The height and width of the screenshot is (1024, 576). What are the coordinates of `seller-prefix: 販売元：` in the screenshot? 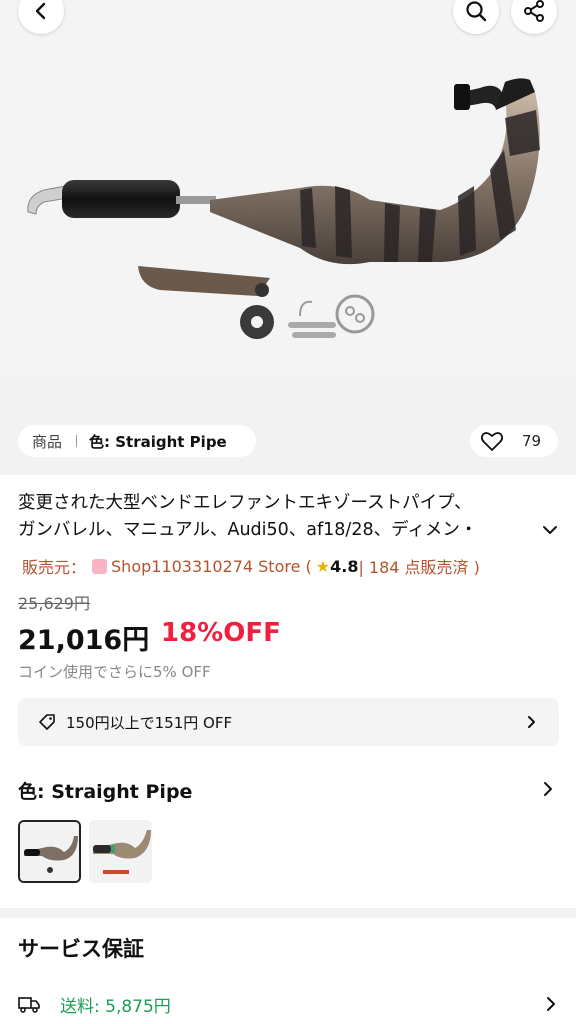 It's located at (54, 567).